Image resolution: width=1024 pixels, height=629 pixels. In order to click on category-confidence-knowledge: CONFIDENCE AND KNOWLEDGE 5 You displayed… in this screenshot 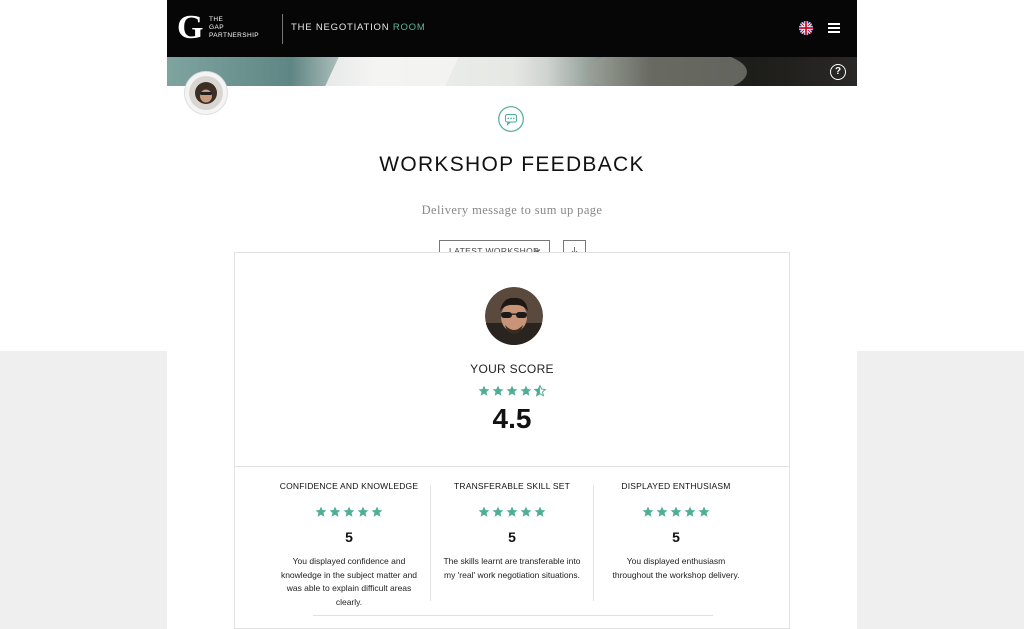, I will do `click(349, 545)`.